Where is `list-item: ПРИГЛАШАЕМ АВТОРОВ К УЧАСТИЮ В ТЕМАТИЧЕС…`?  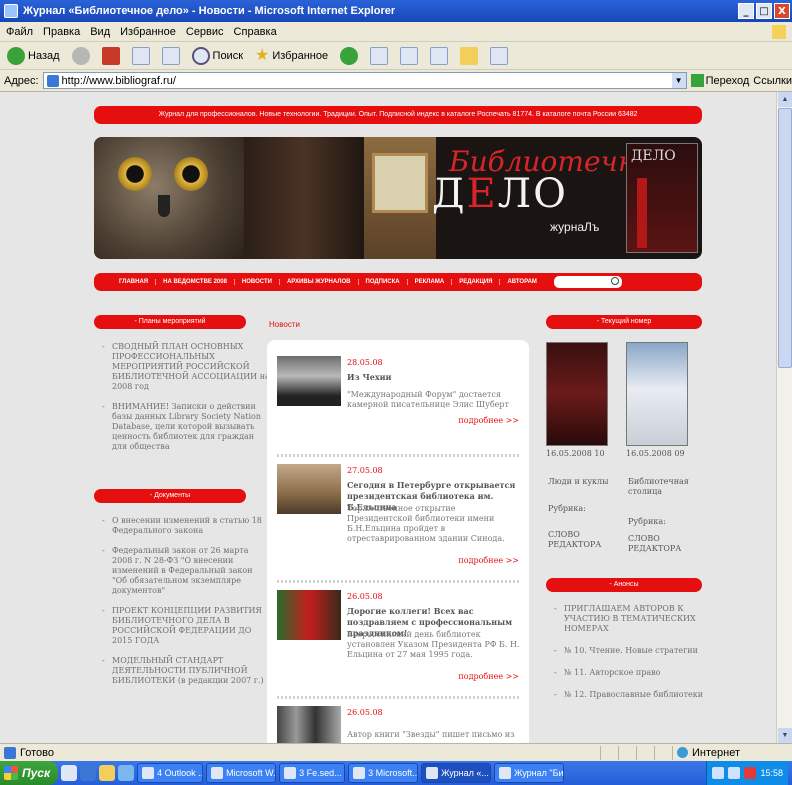
list-item: ПРИГЛАШАЕМ АВТОРОВ К УЧАСТИЮ В ТЕМАТИЧЕС… is located at coordinates (630, 619).